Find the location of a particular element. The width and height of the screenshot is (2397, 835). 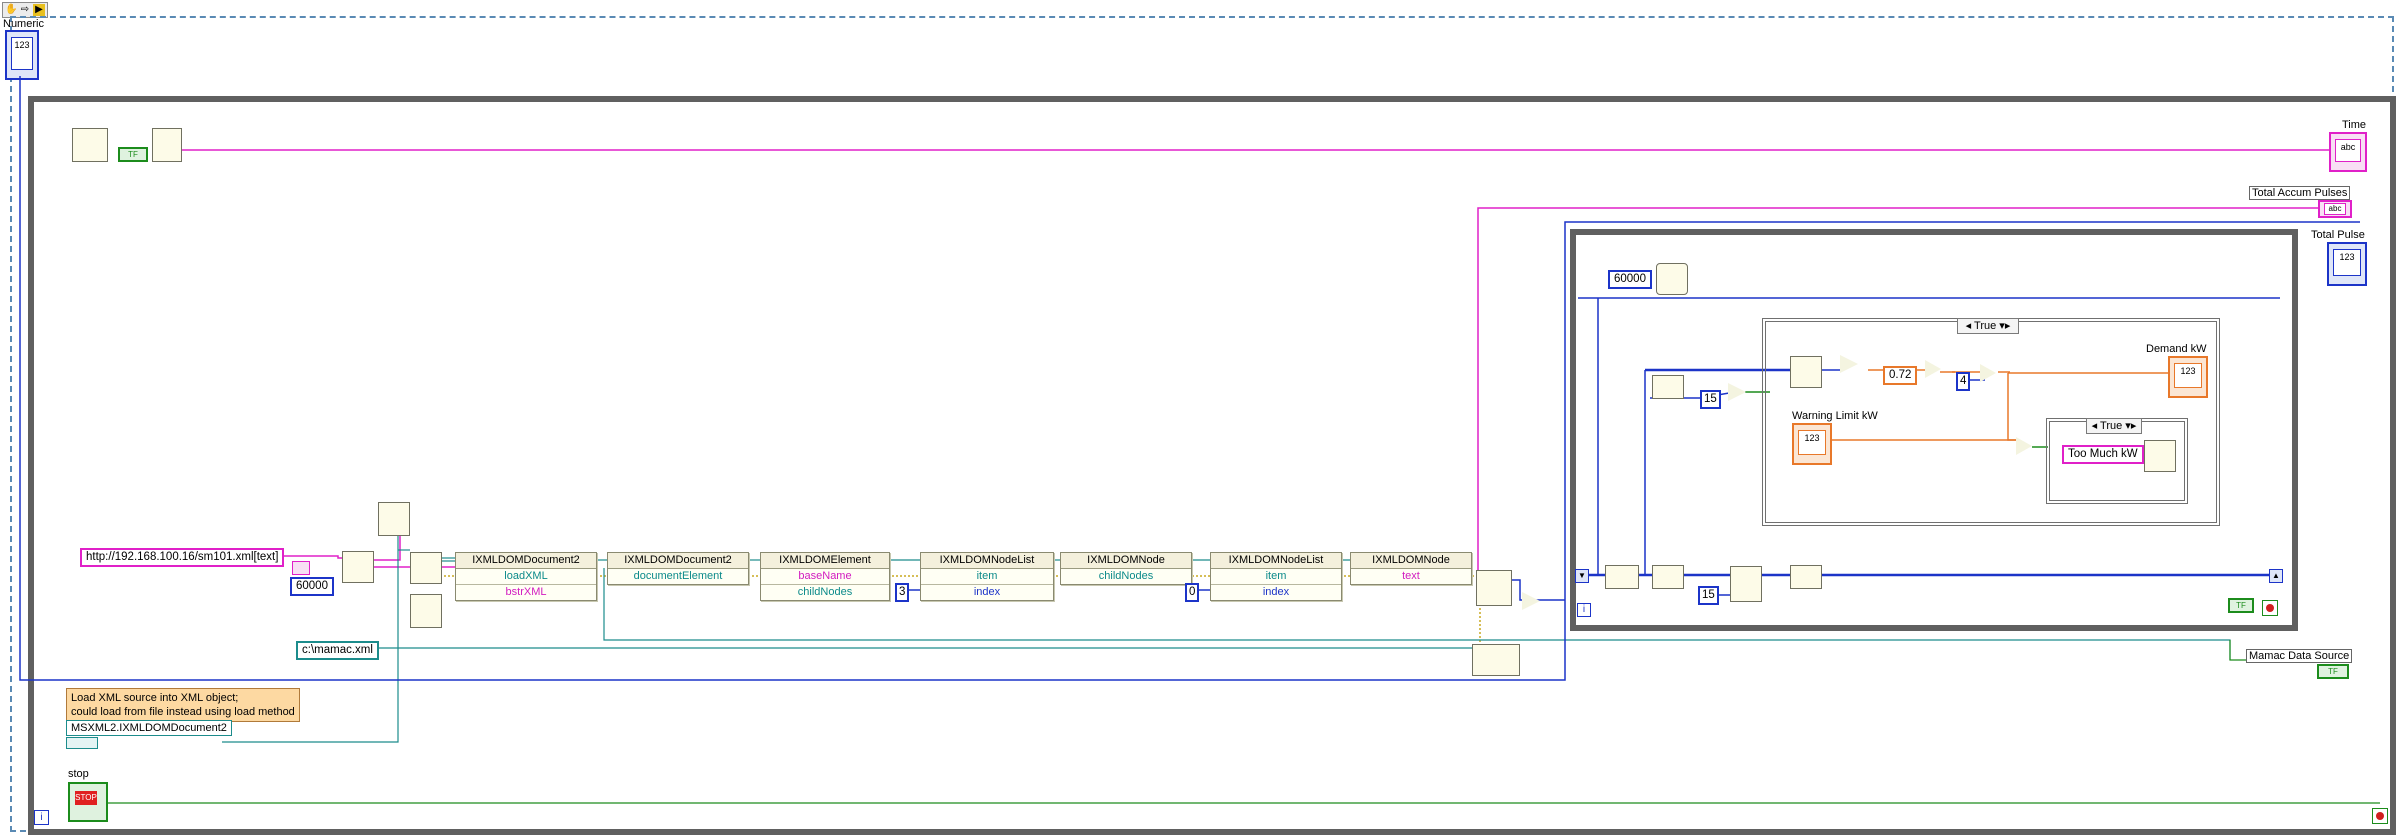

node-ixmldomnode-1: IXMLDOMNode childNodes is located at coordinates (1126, 568).